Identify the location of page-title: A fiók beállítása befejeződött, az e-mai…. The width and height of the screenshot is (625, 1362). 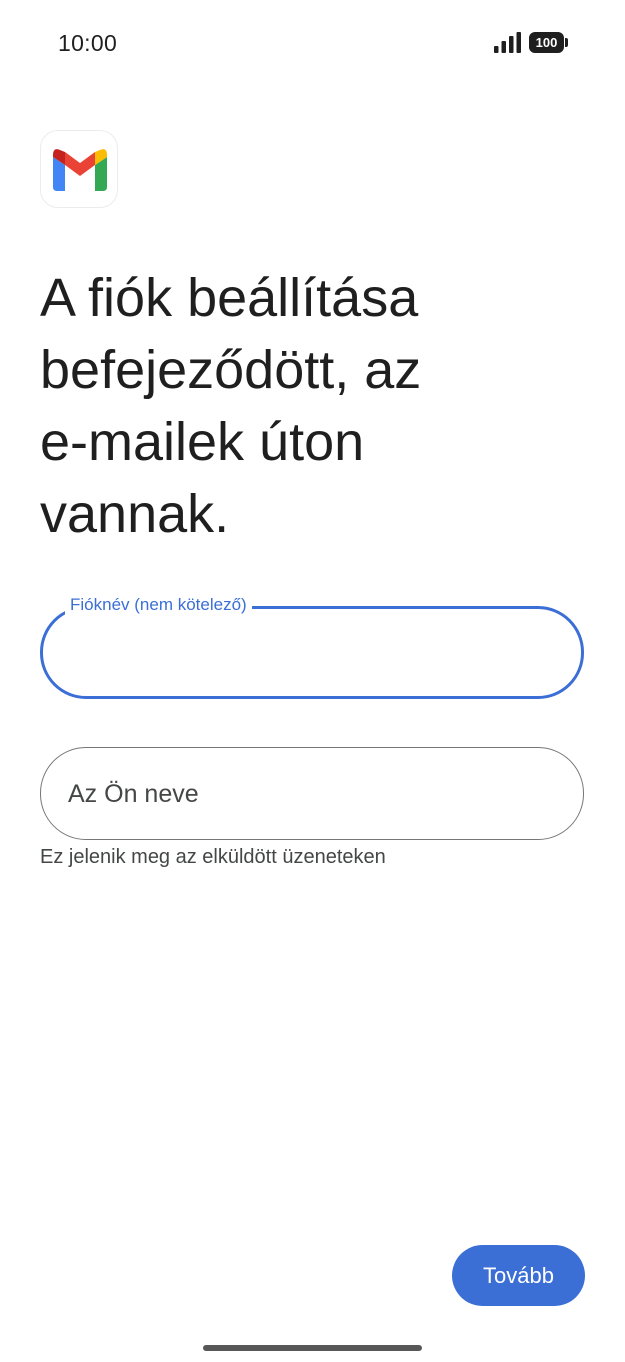
(231, 406).